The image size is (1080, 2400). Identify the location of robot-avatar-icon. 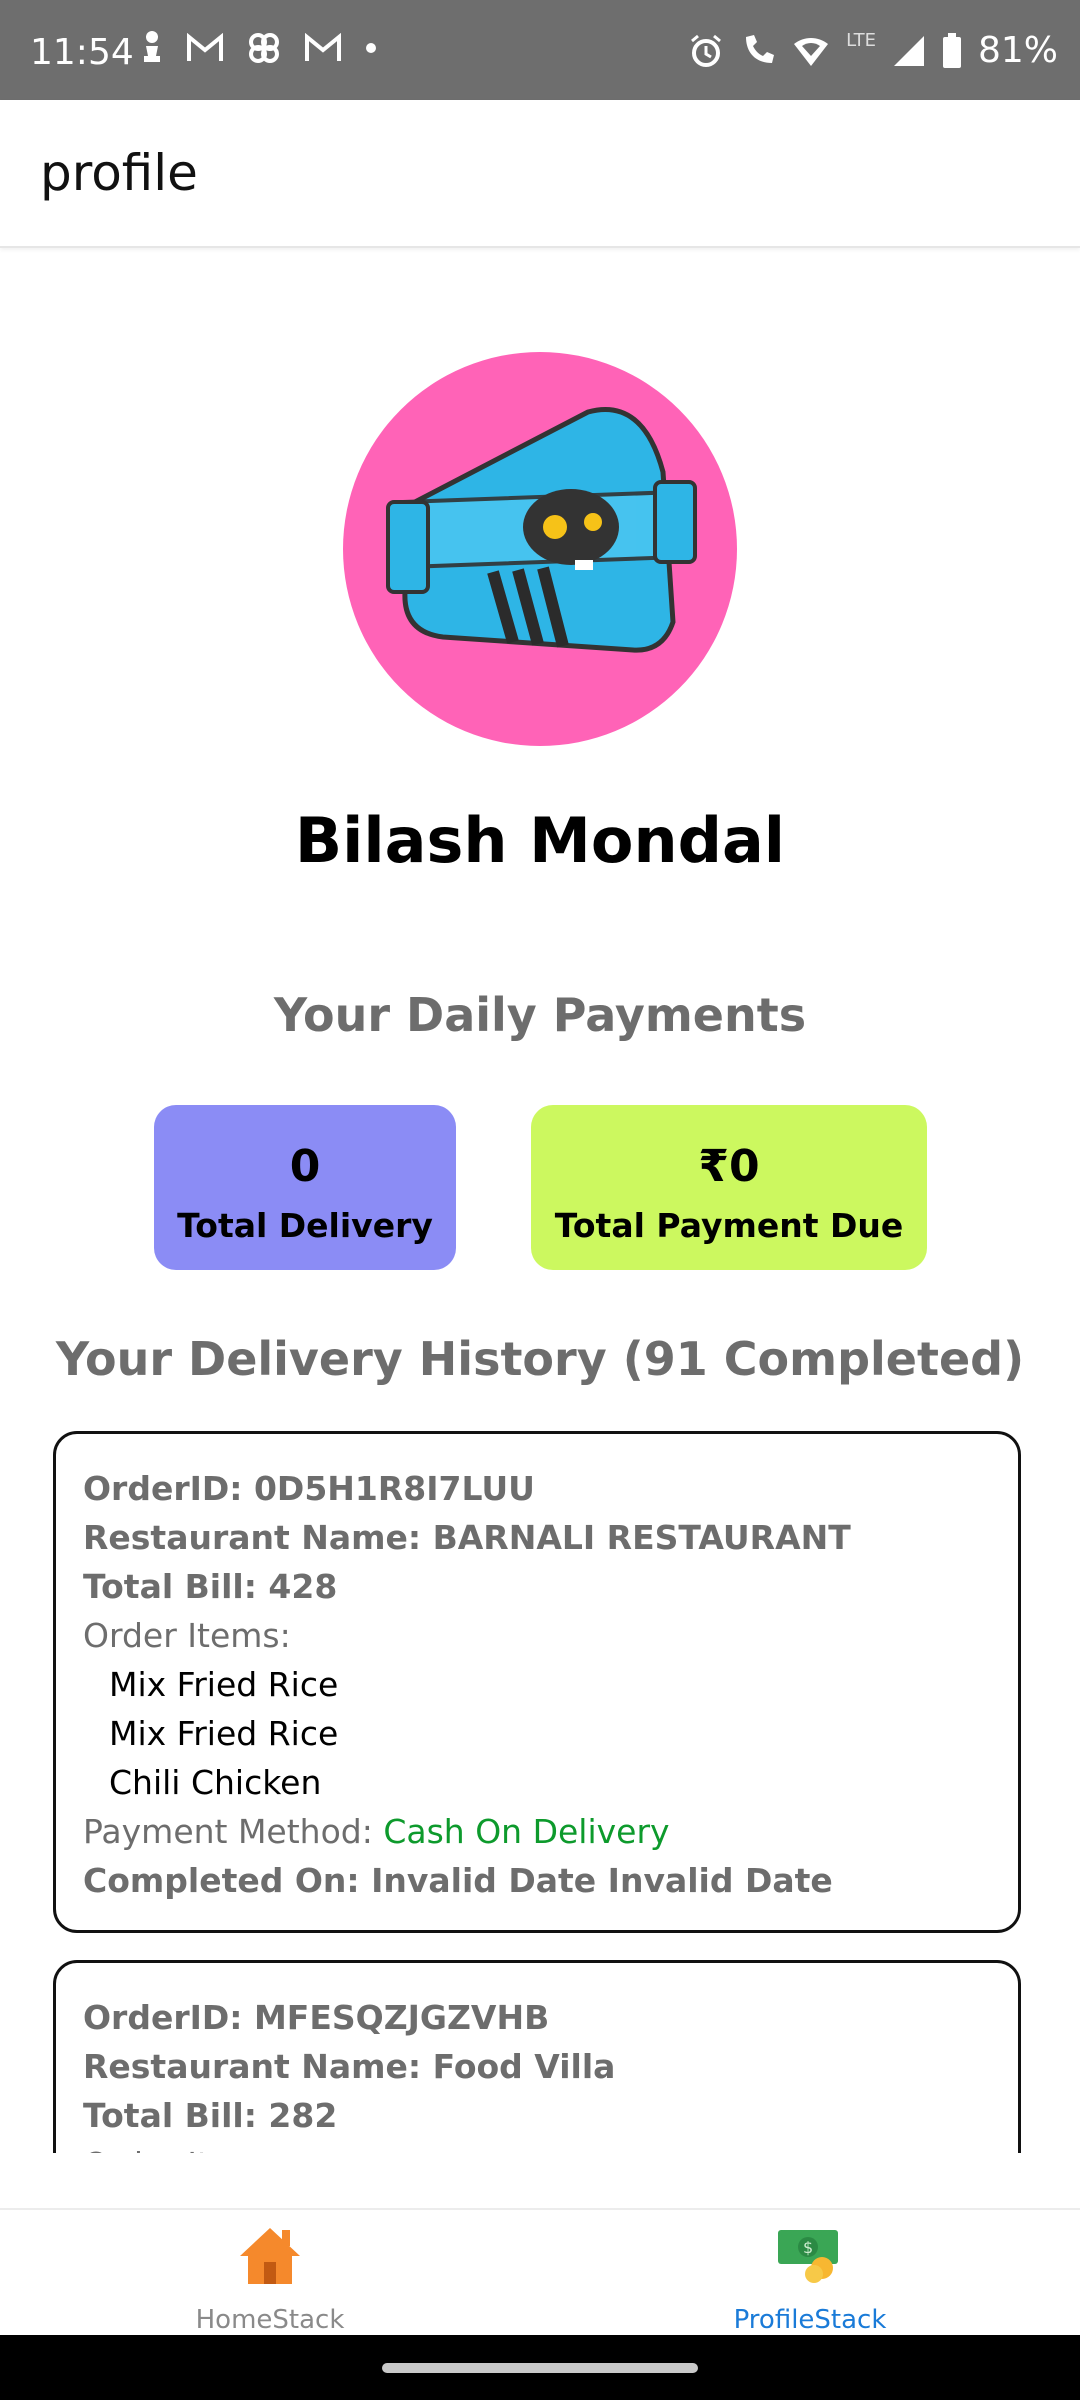
(541, 530).